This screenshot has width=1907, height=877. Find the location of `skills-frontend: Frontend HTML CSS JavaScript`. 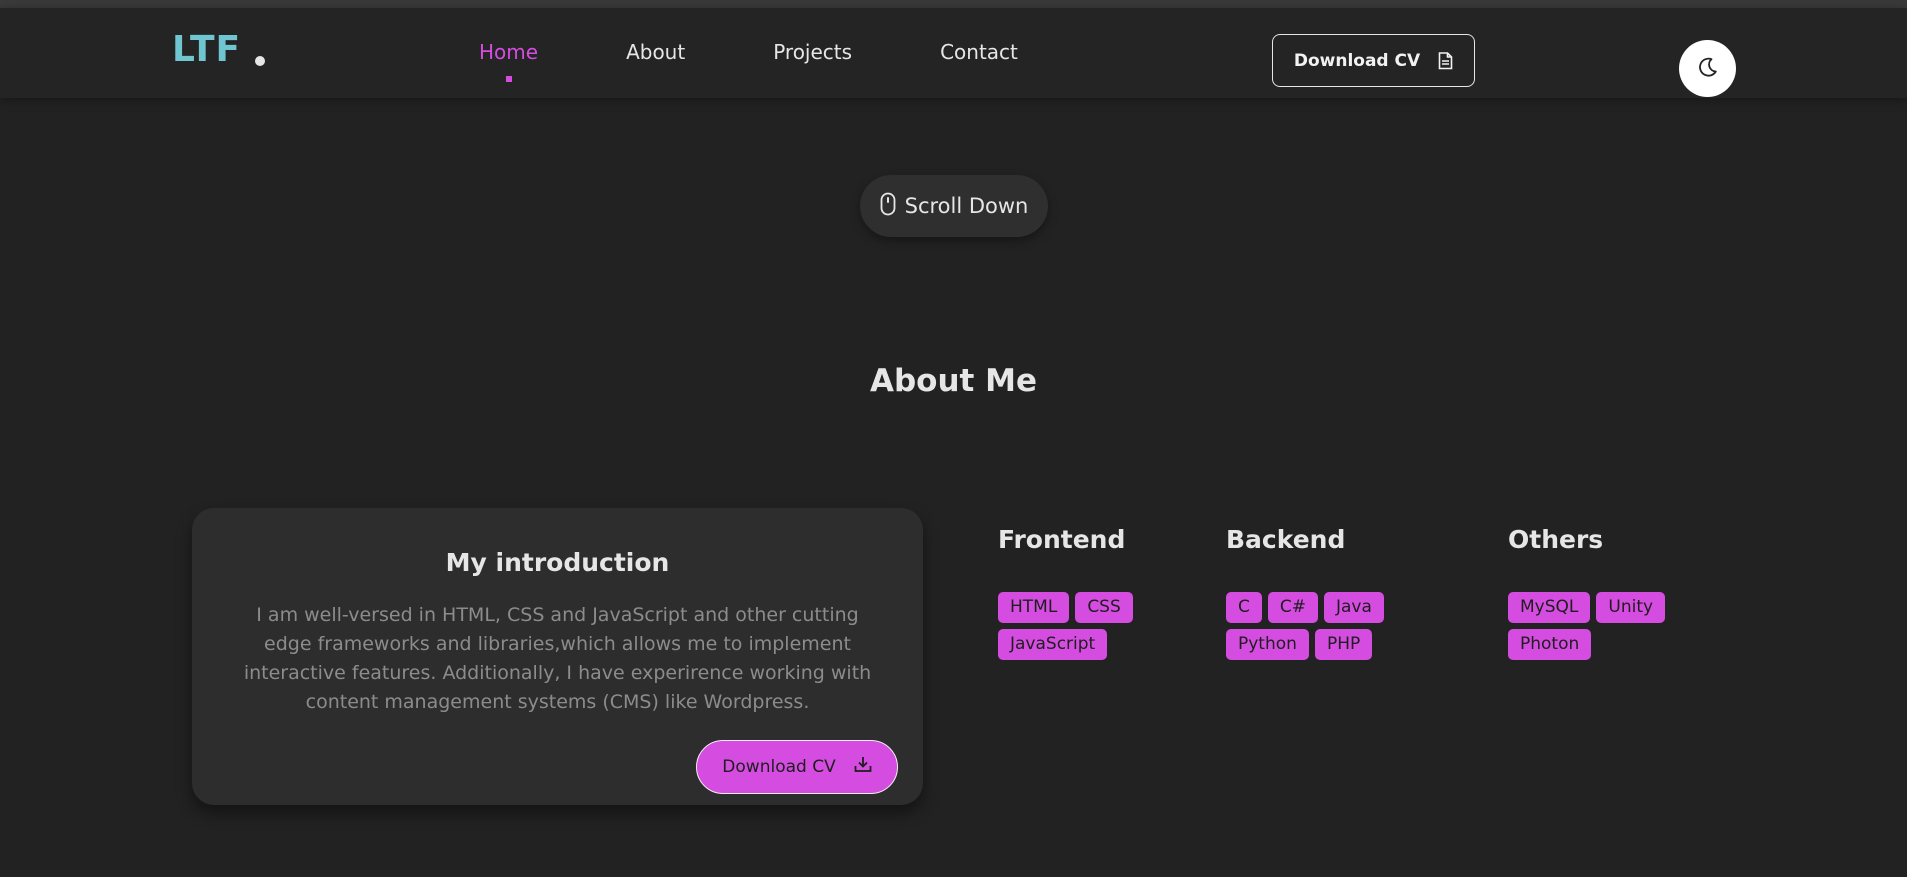

skills-frontend: Frontend HTML CSS JavaScript is located at coordinates (1073, 591).